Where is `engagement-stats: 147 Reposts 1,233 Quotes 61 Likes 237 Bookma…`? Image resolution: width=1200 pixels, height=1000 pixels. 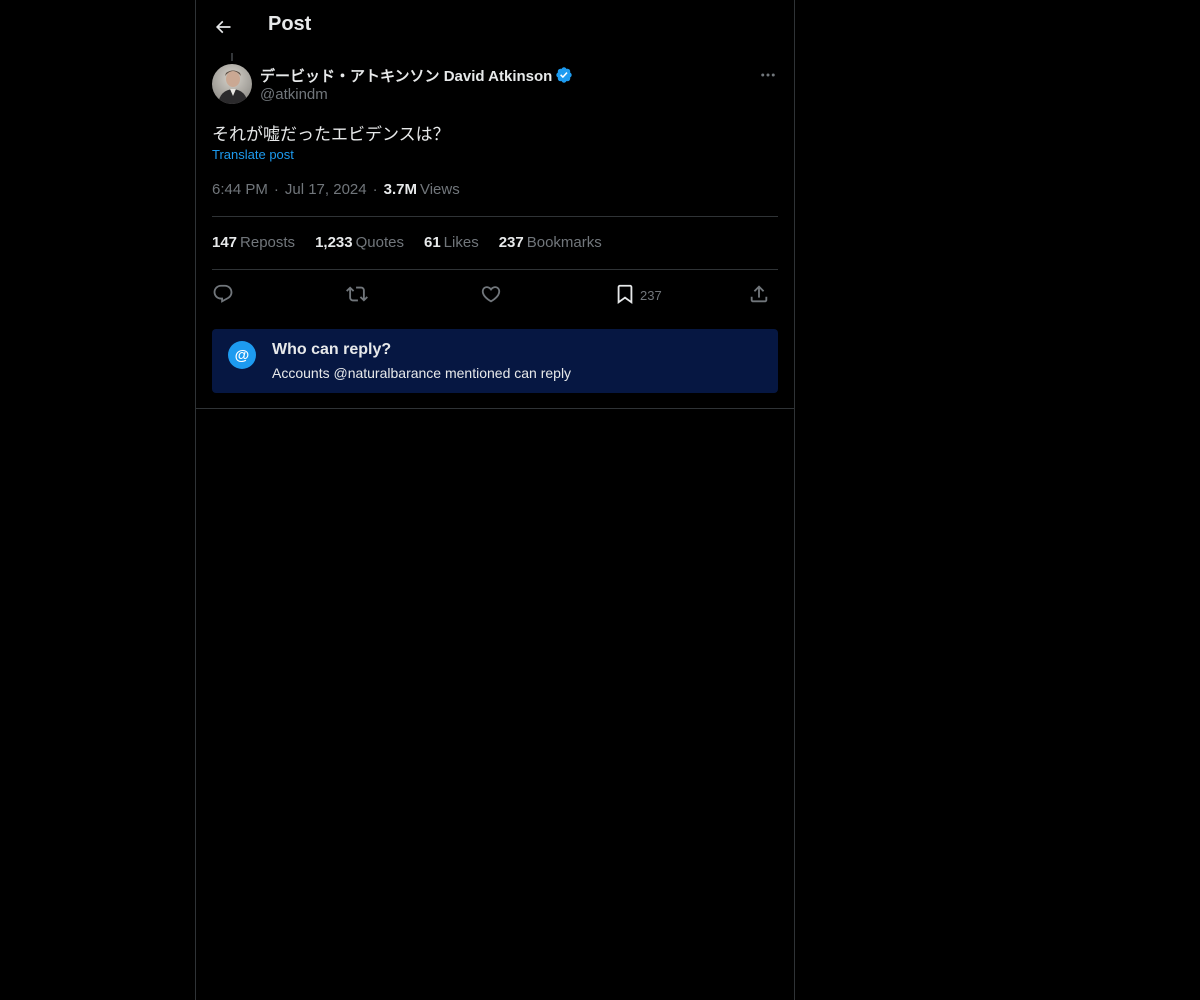 engagement-stats: 147 Reposts 1,233 Quotes 61 Likes 237 Bookma… is located at coordinates (417, 242).